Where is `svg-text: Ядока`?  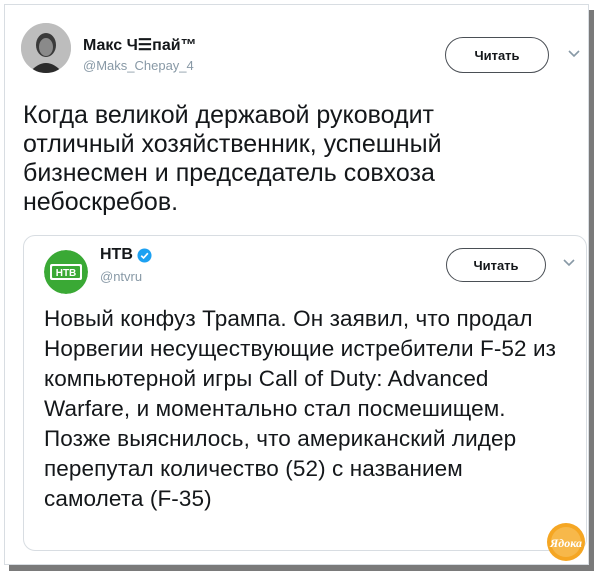
svg-text: Ядока is located at coordinates (565, 543).